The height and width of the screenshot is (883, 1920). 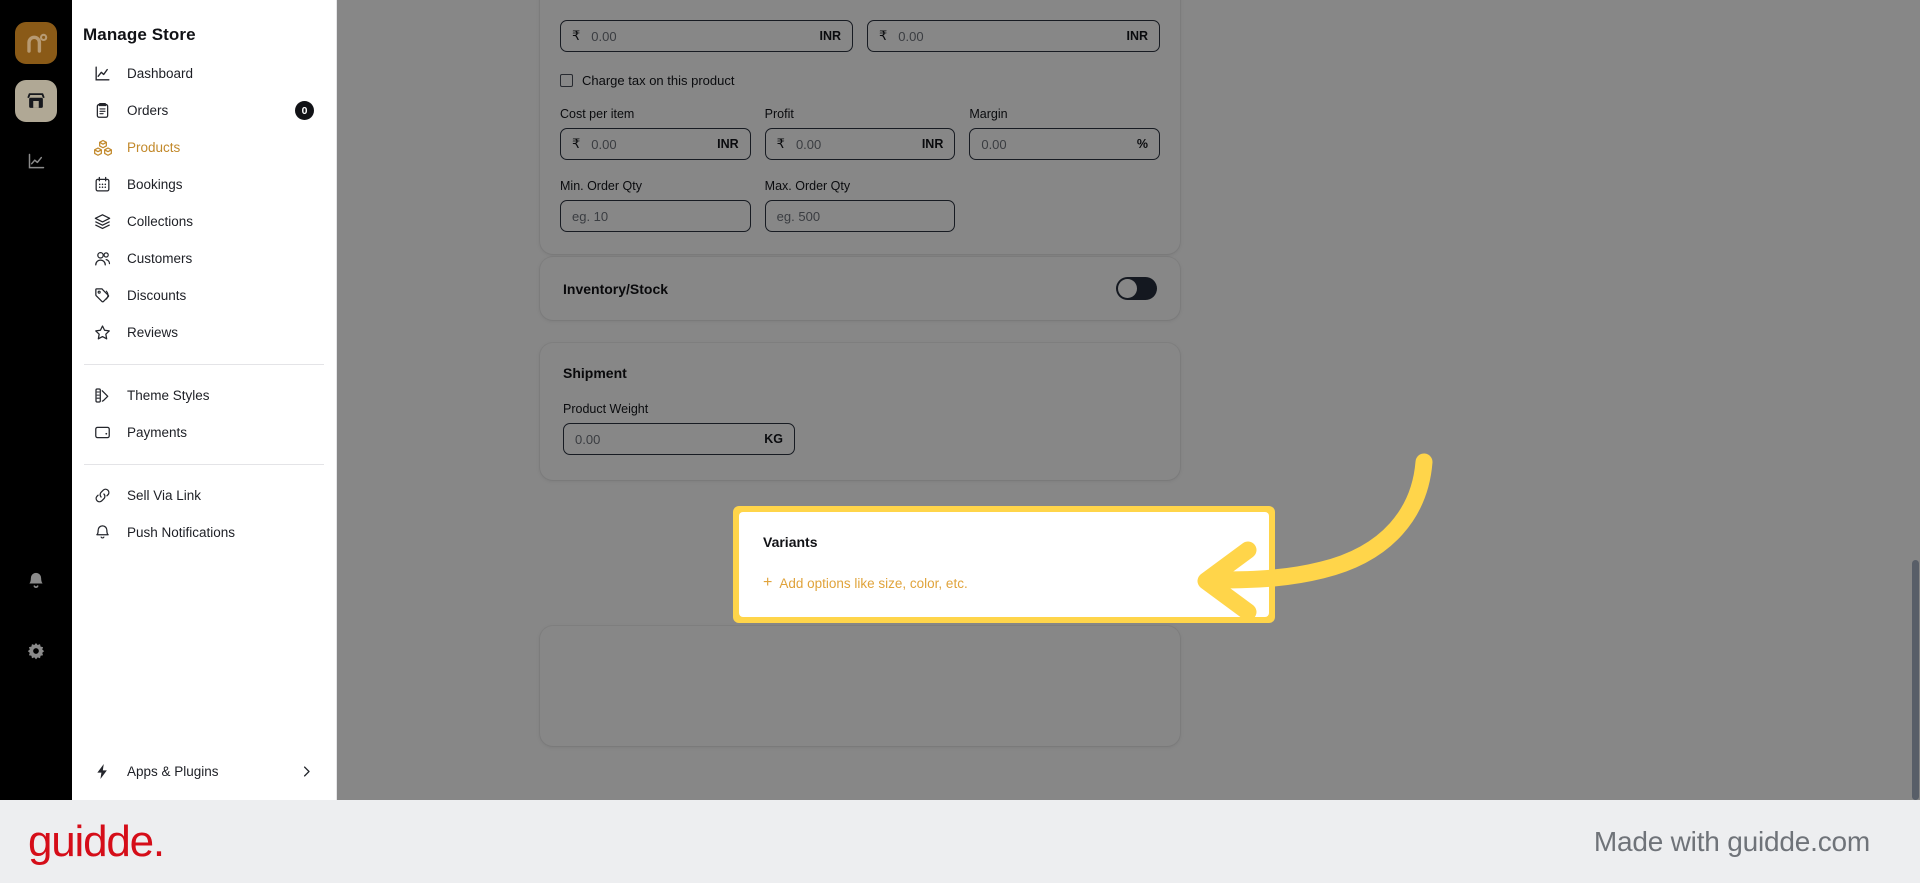 I want to click on compare-field-group: ₹ 0.00 INR, so click(x=1013, y=36).